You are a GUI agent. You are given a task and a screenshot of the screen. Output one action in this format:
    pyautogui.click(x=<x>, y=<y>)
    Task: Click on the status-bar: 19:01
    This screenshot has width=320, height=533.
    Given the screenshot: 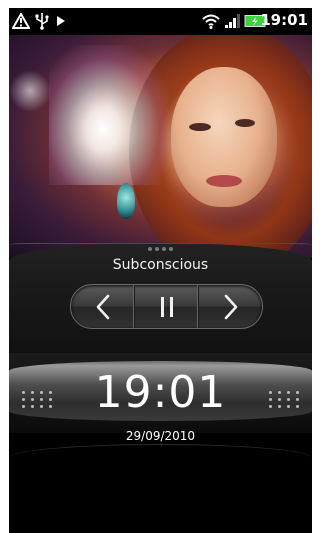 What is the action you would take?
    pyautogui.click(x=160, y=21)
    